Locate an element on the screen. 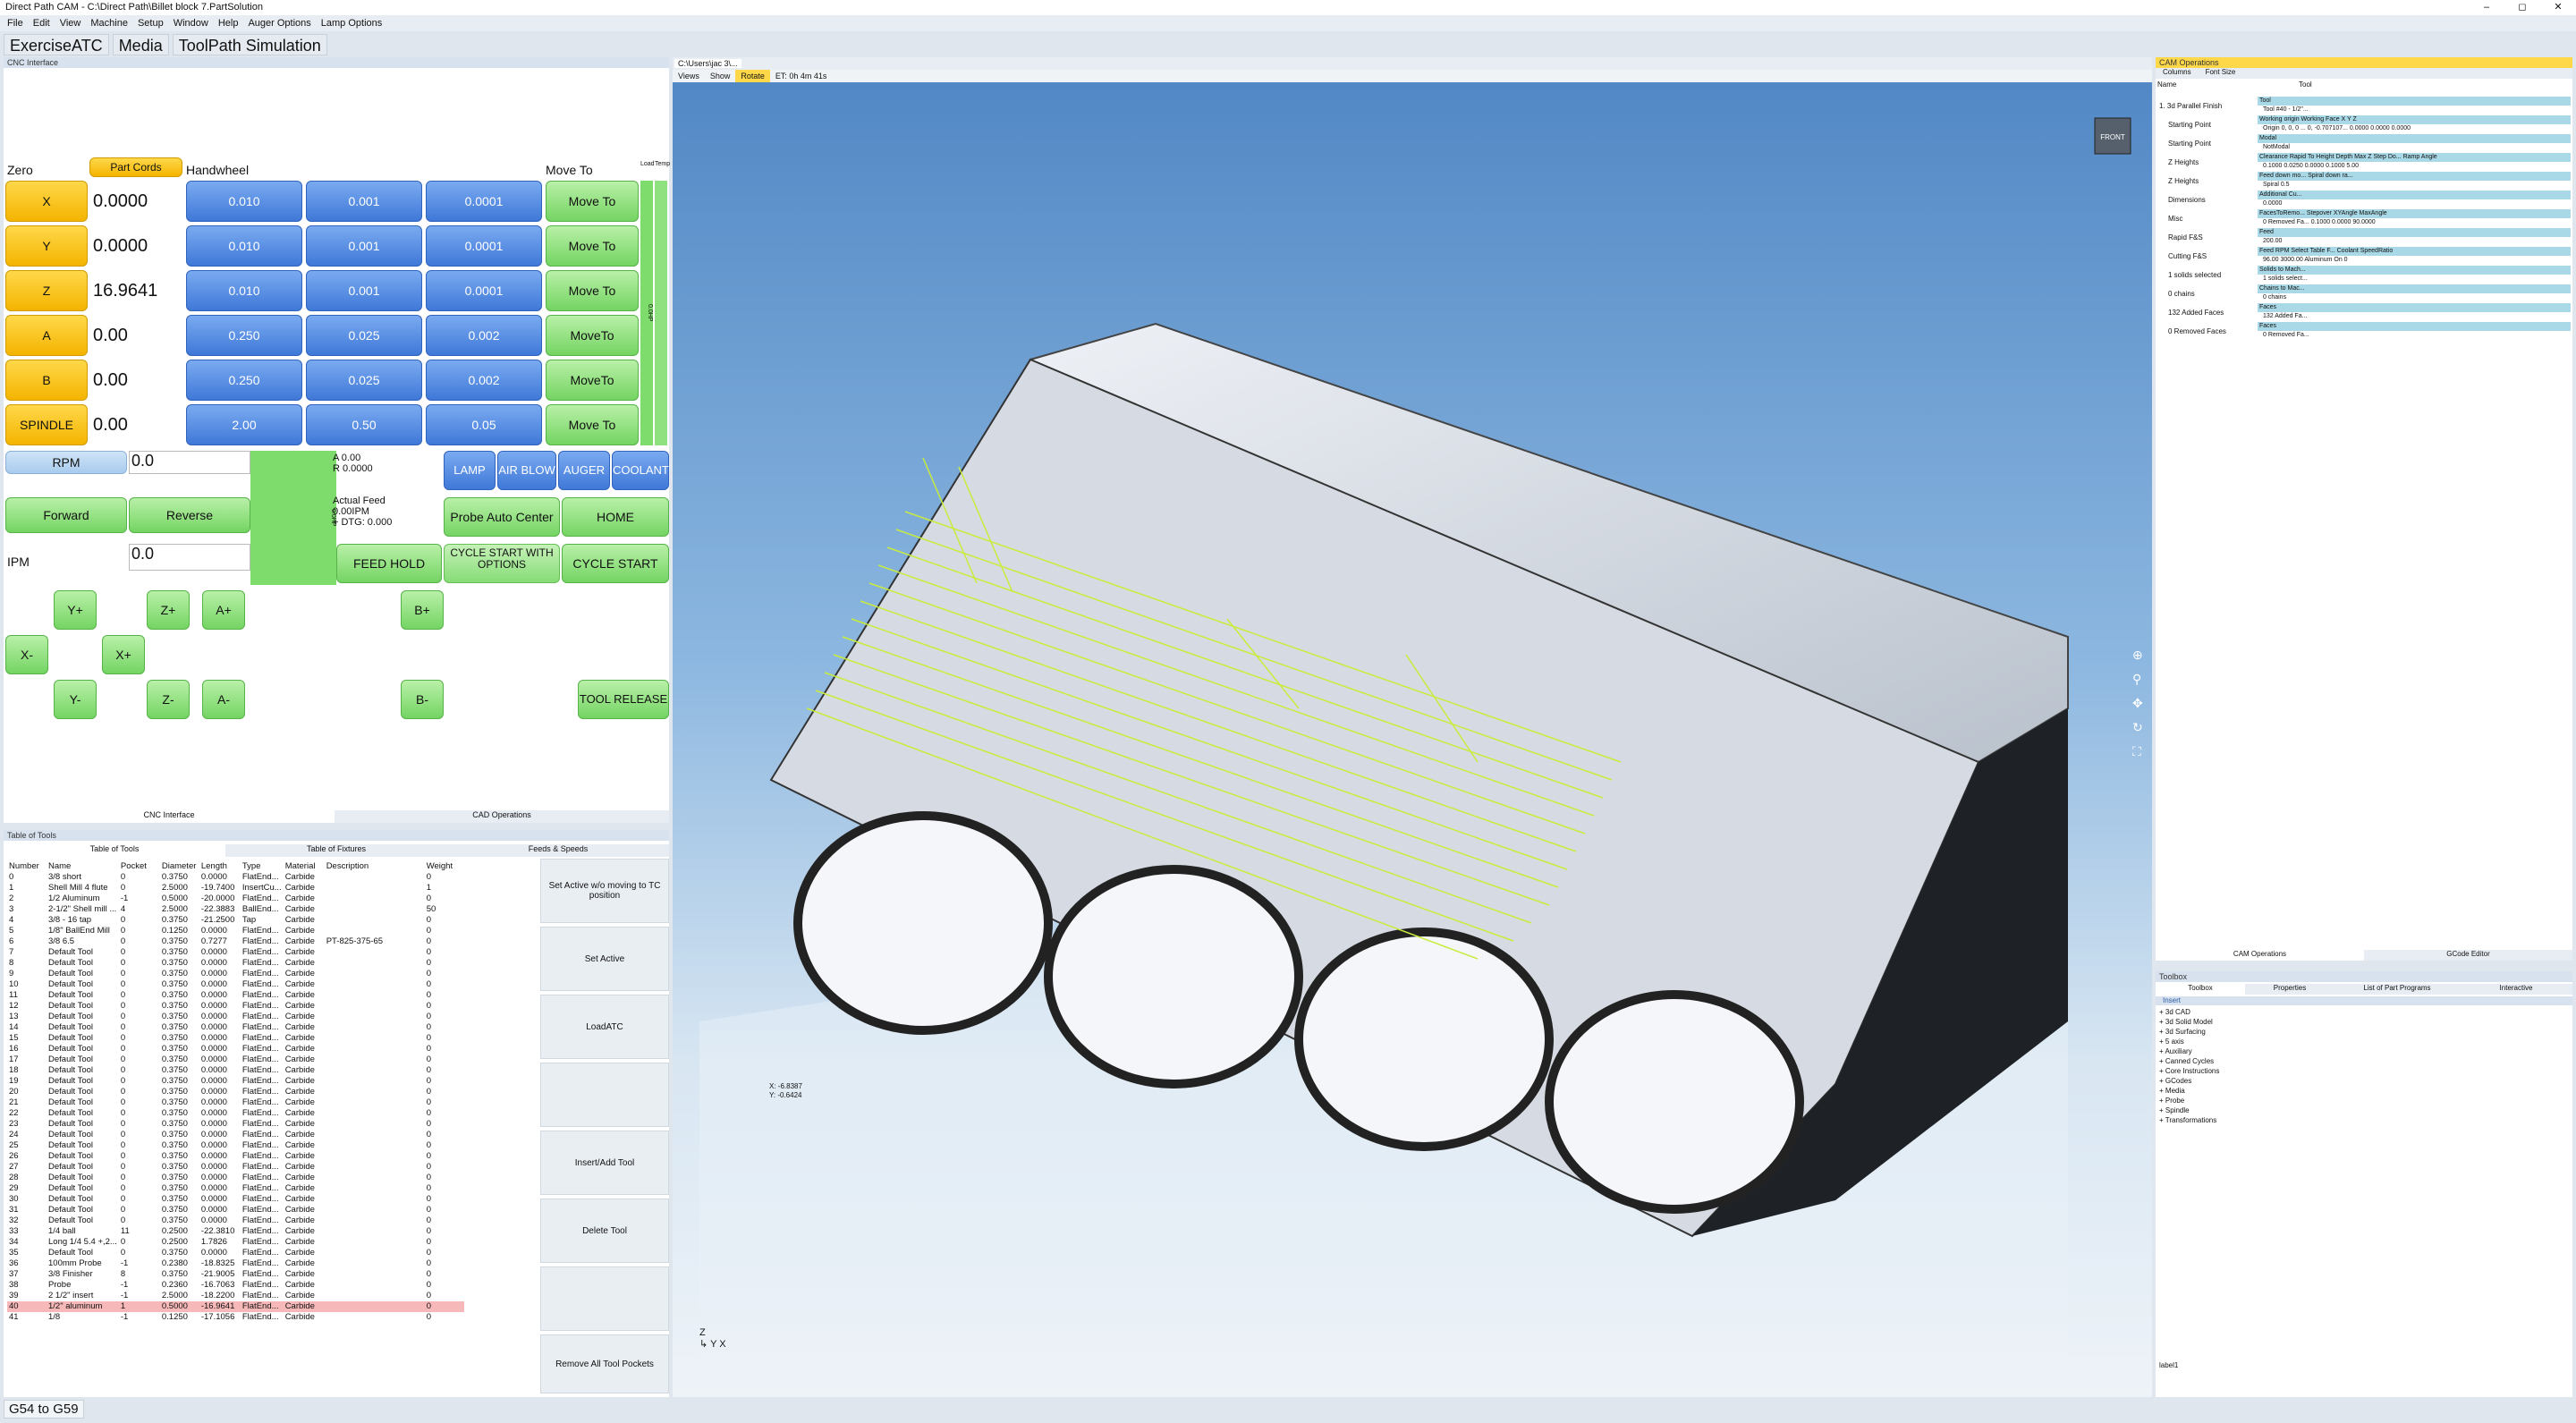 Image resolution: width=2576 pixels, height=1423 pixels. jog-a-plus-button: A+ is located at coordinates (223, 610).